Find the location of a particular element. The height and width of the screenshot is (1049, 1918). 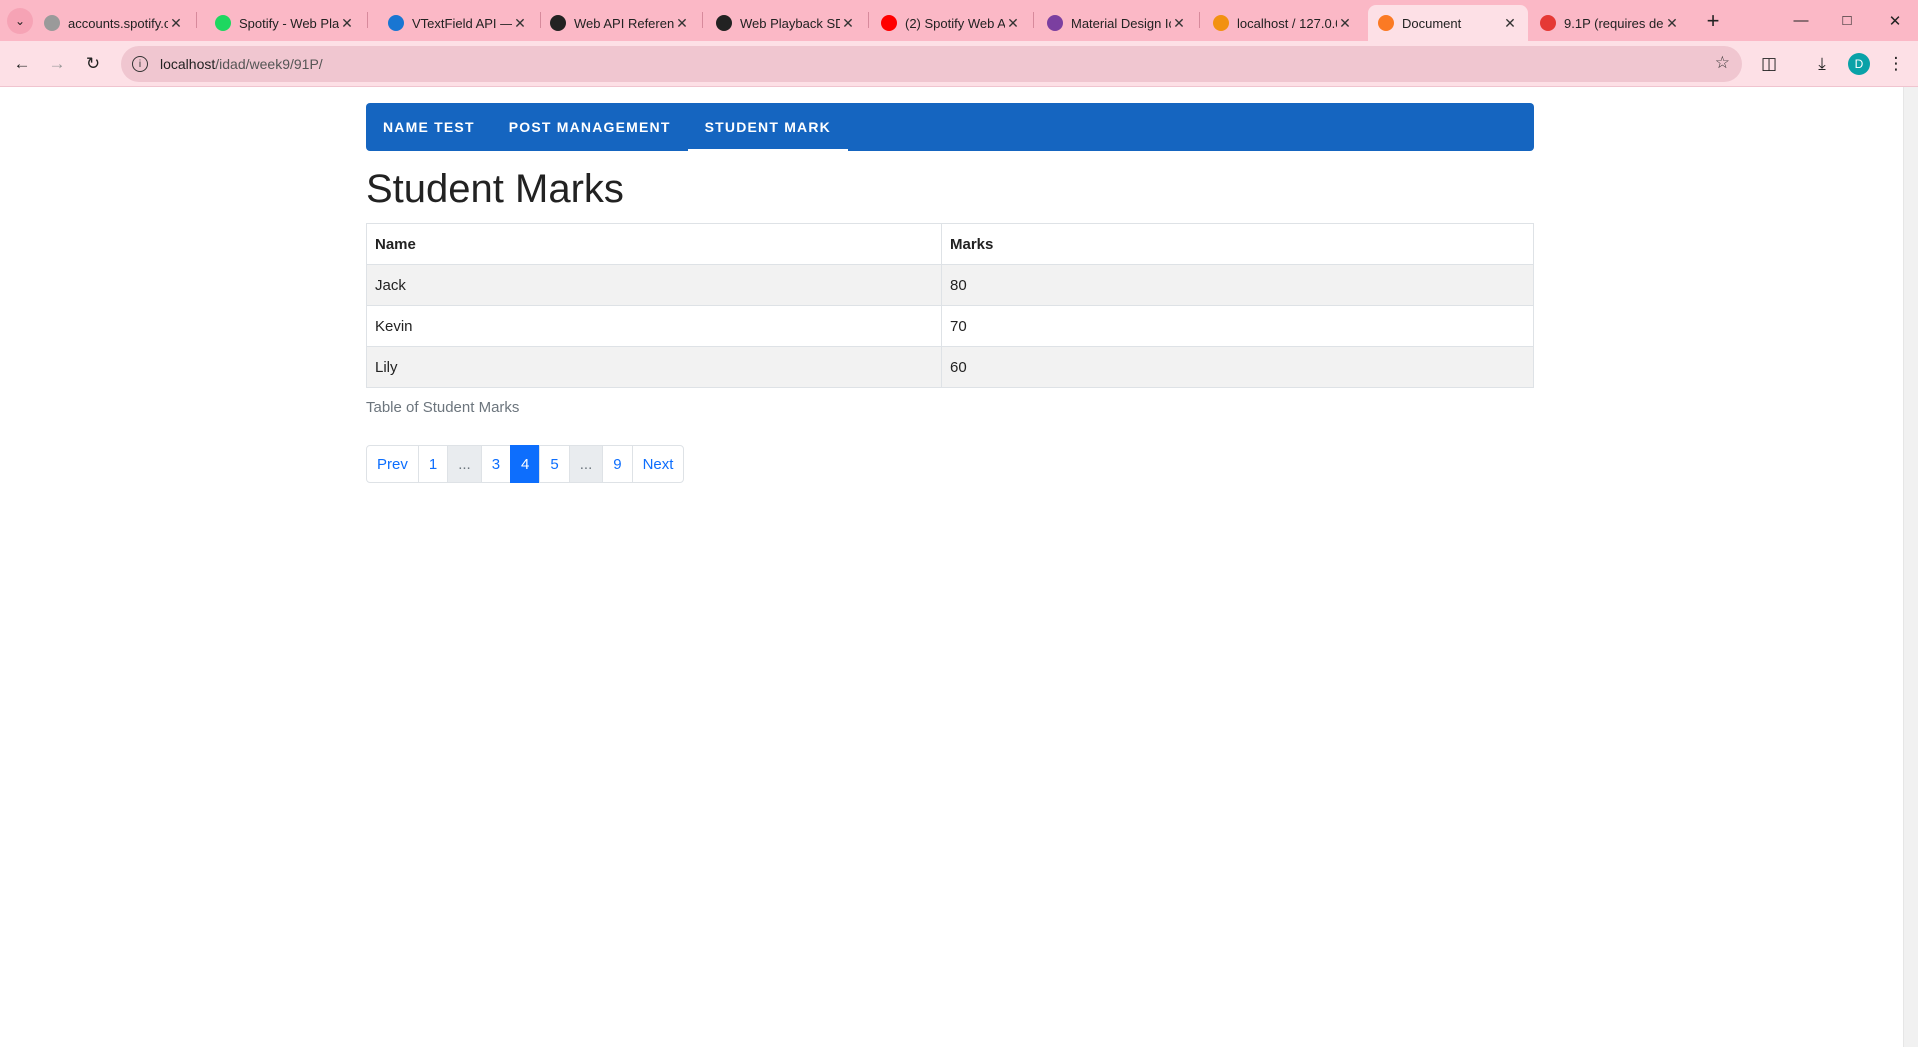

chevron-down-icon: ⌄ is located at coordinates (20, 20).